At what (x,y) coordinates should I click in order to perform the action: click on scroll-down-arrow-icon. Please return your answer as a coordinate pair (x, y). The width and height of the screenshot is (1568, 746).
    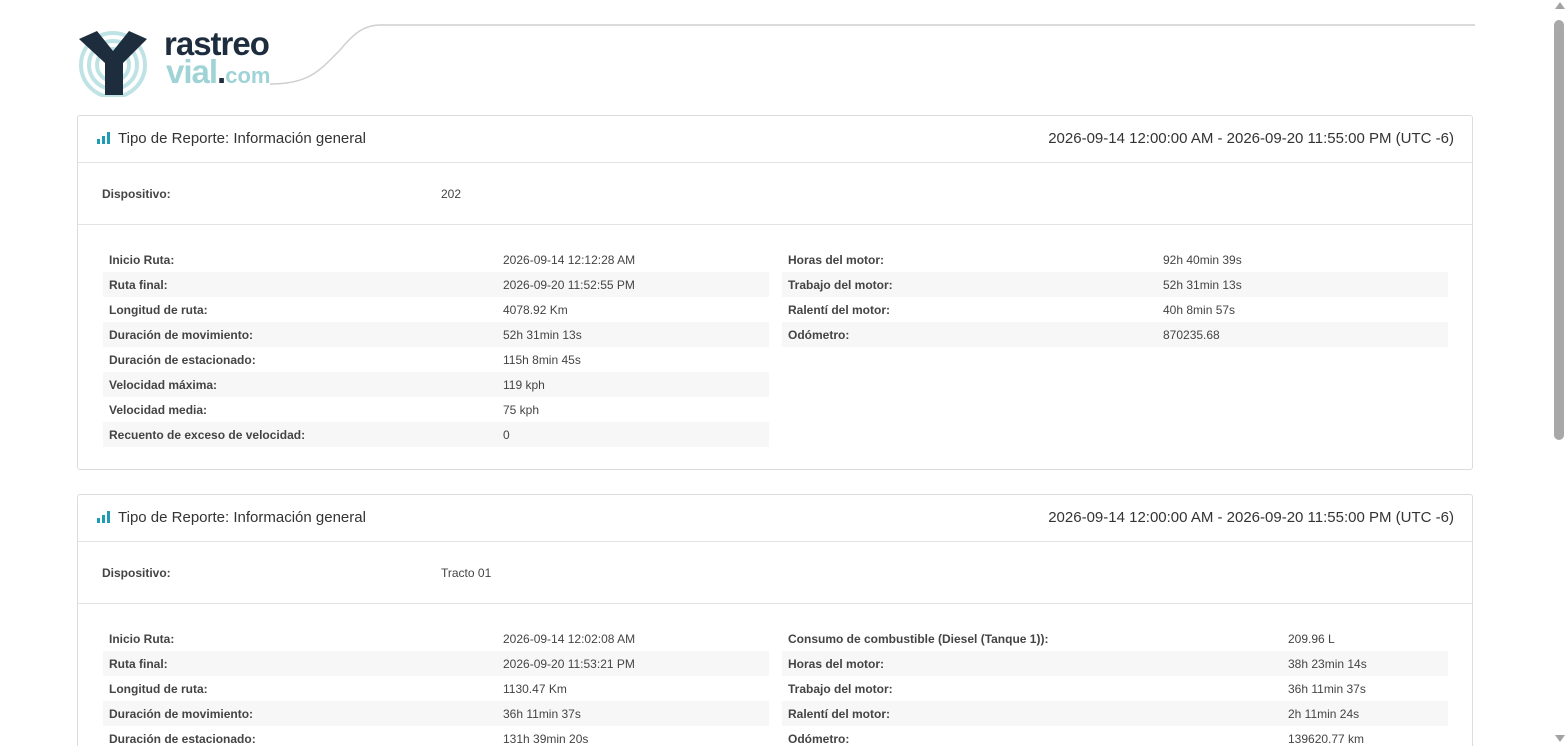
    Looking at the image, I should click on (1560, 738).